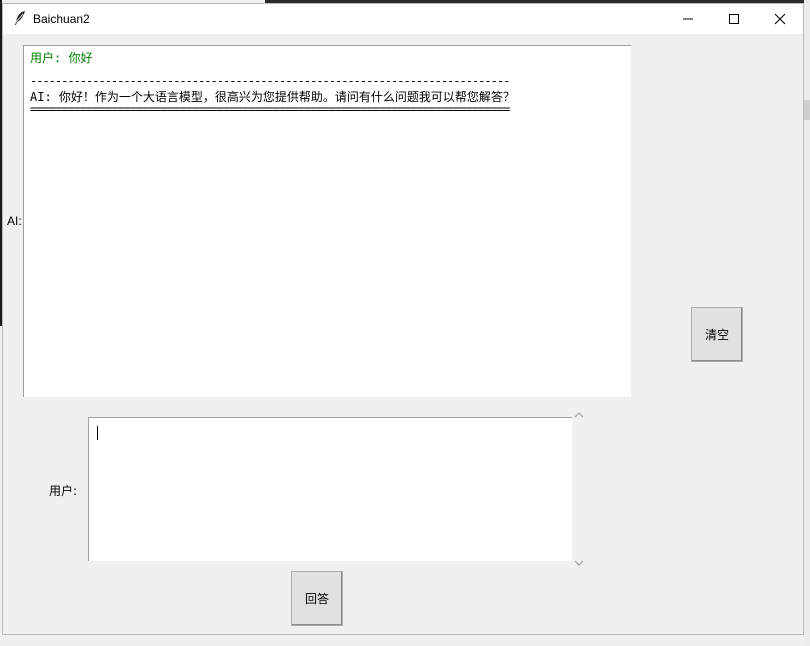 Image resolution: width=810 pixels, height=646 pixels. What do you see at coordinates (330, 489) in the screenshot?
I see `user-input` at bounding box center [330, 489].